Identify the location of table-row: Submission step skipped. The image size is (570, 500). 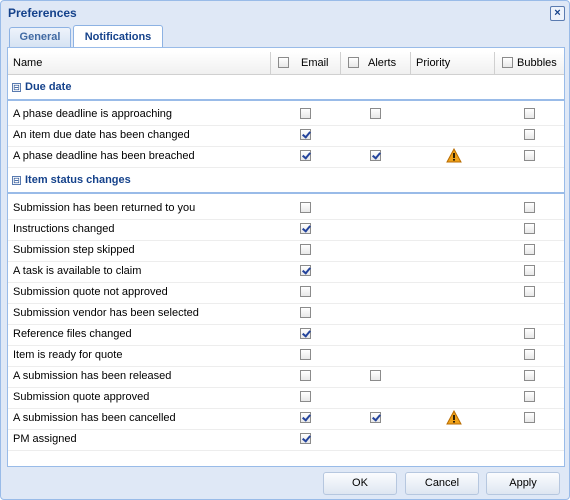
(286, 251).